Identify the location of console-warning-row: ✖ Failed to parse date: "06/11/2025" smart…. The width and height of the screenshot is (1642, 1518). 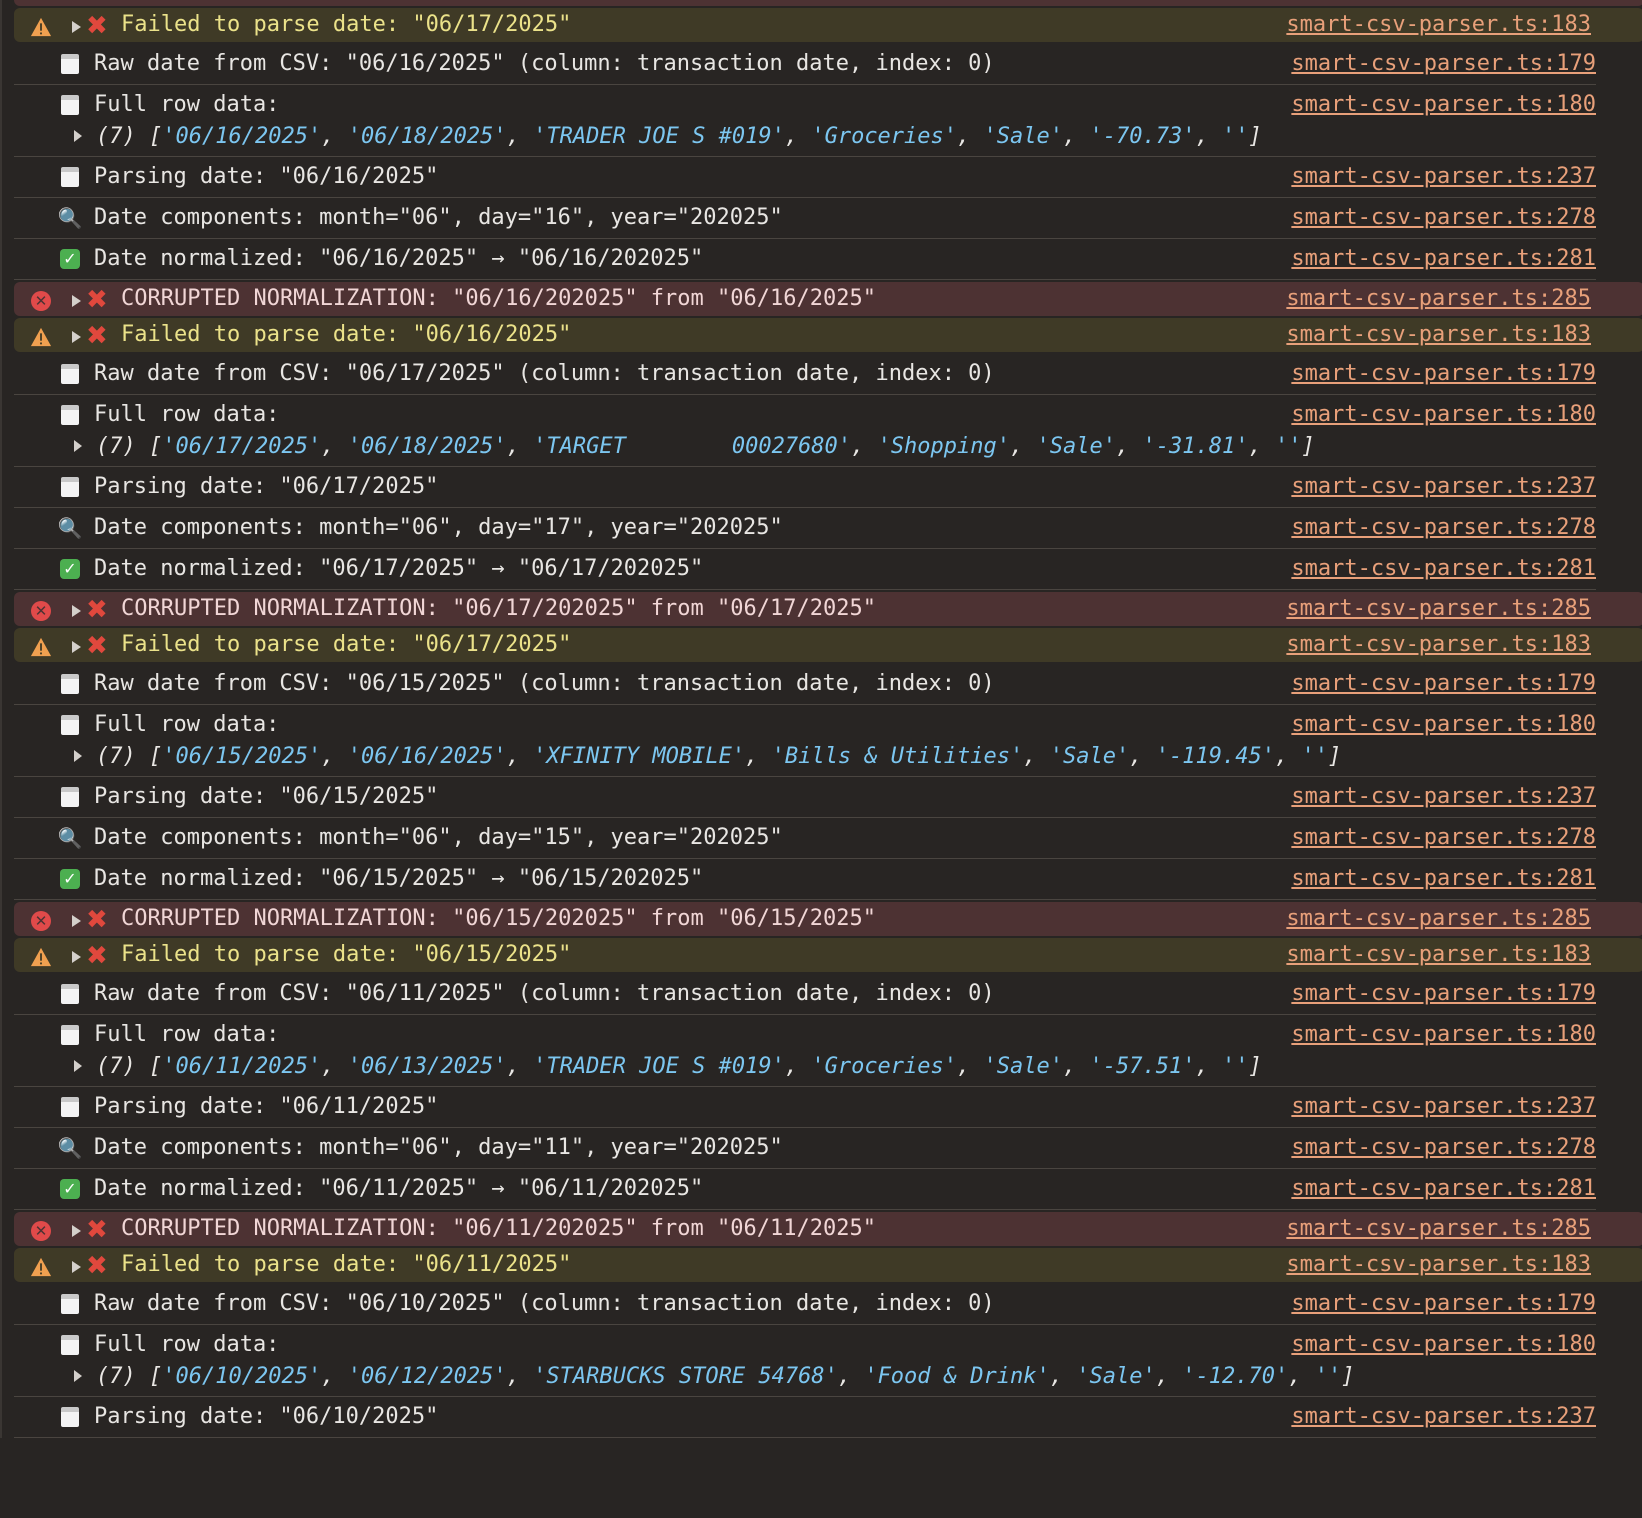
(828, 1265).